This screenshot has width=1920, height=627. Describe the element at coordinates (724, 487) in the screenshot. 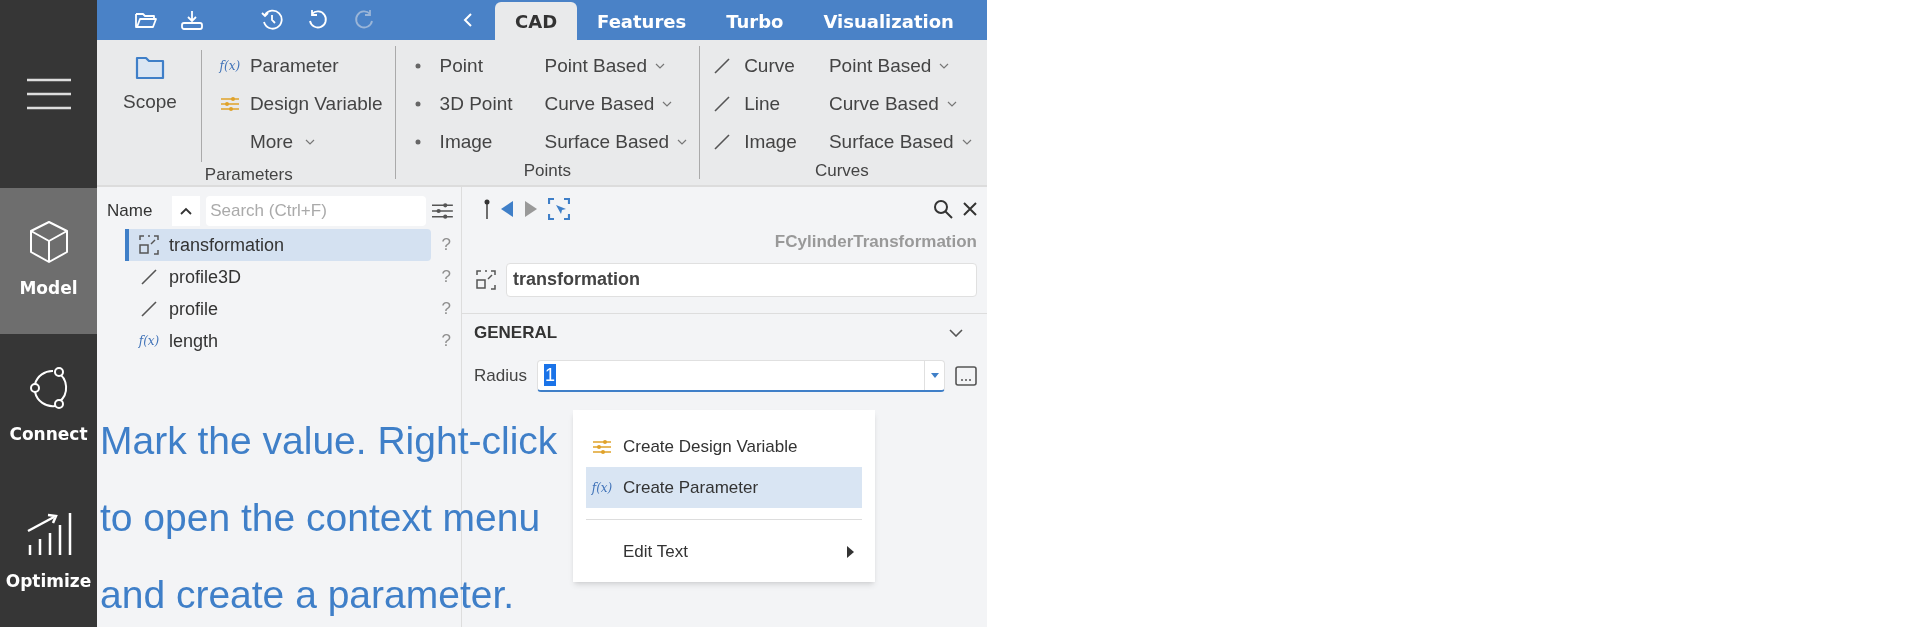

I see `menu-item: f(x) Create Parameter` at that location.